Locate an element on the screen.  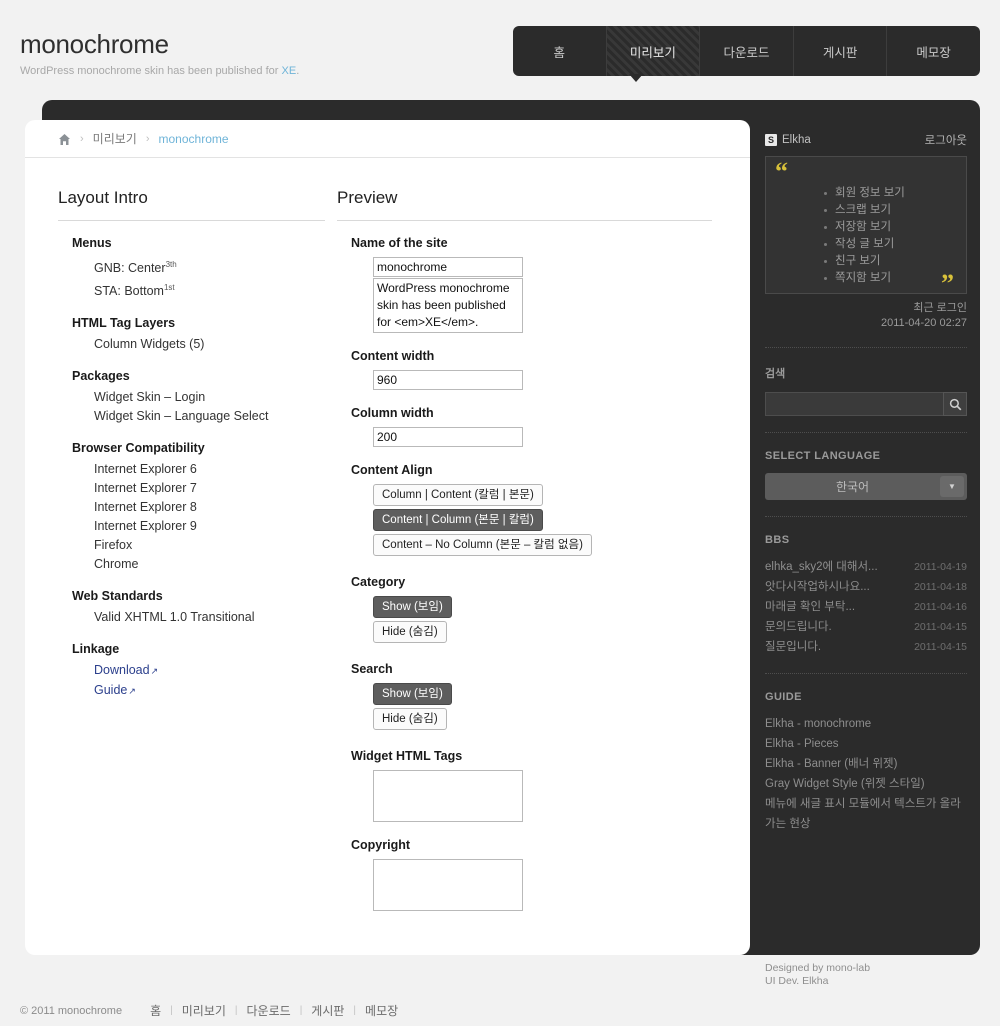
page-title: monochrome is located at coordinates (94, 44).